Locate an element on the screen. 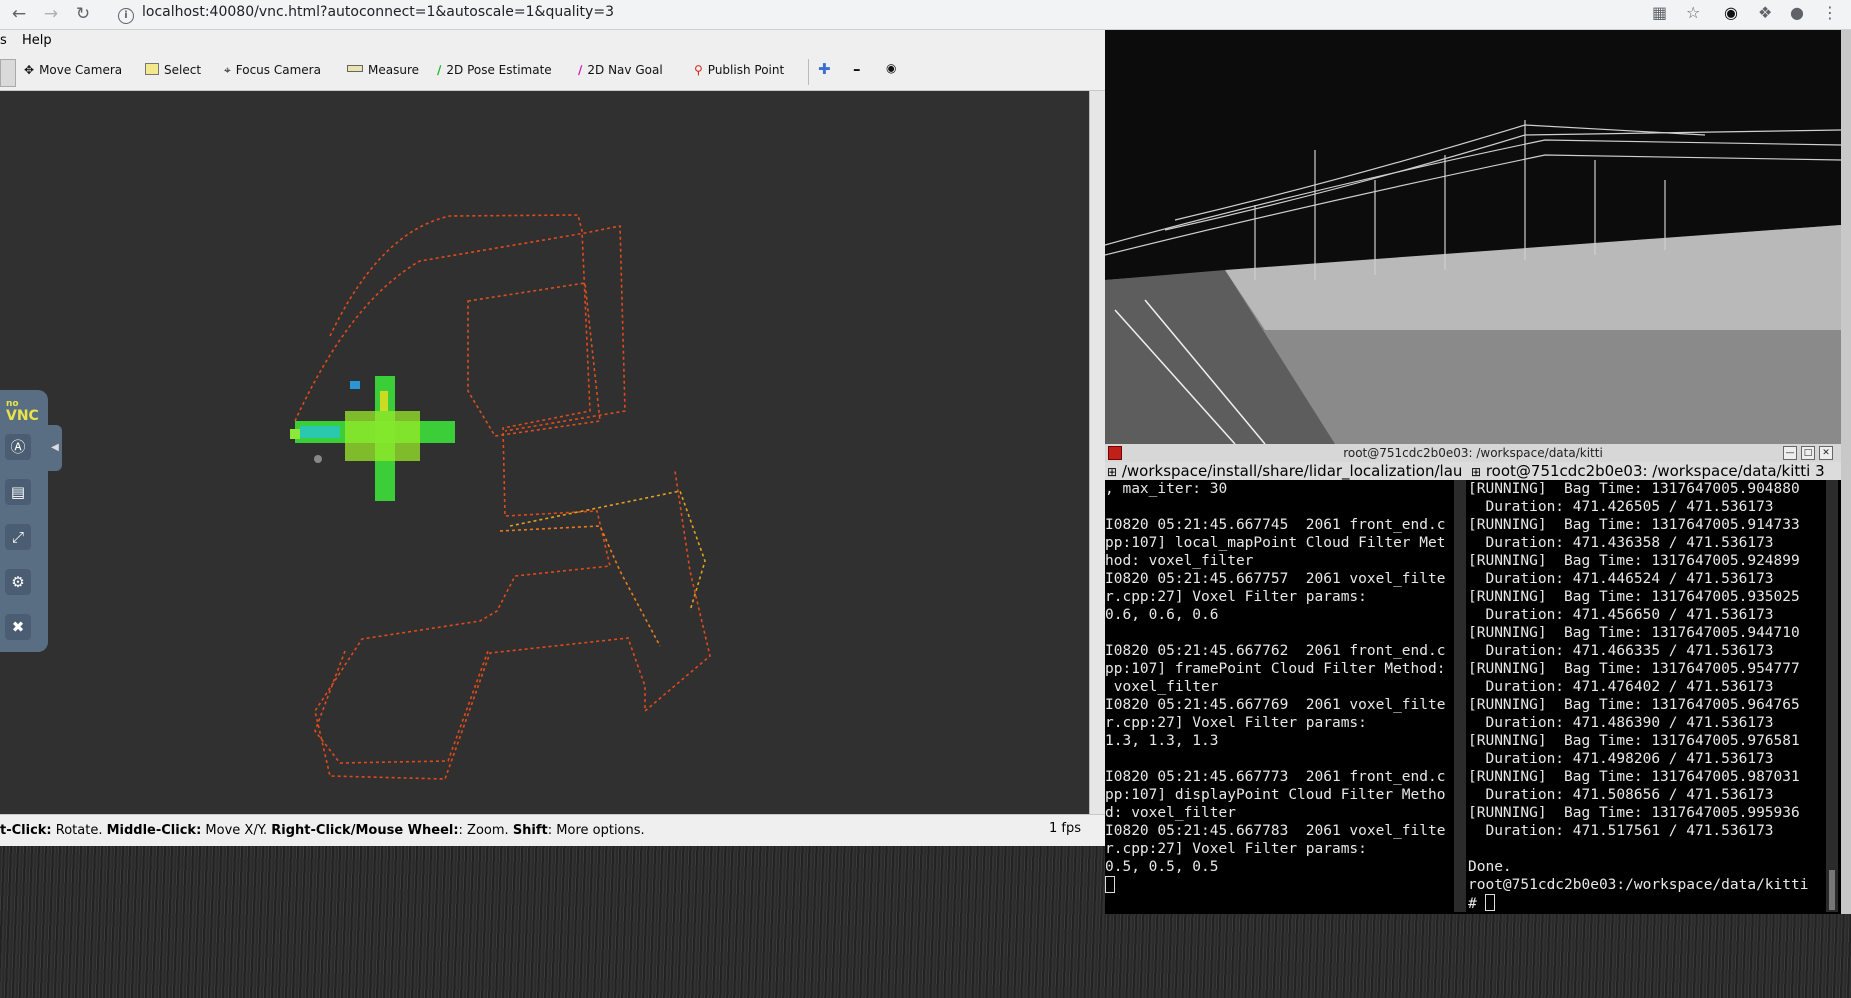  terminal-line: [RUNNING] Bag Time: 1317647005.904880 is located at coordinates (1634, 489).